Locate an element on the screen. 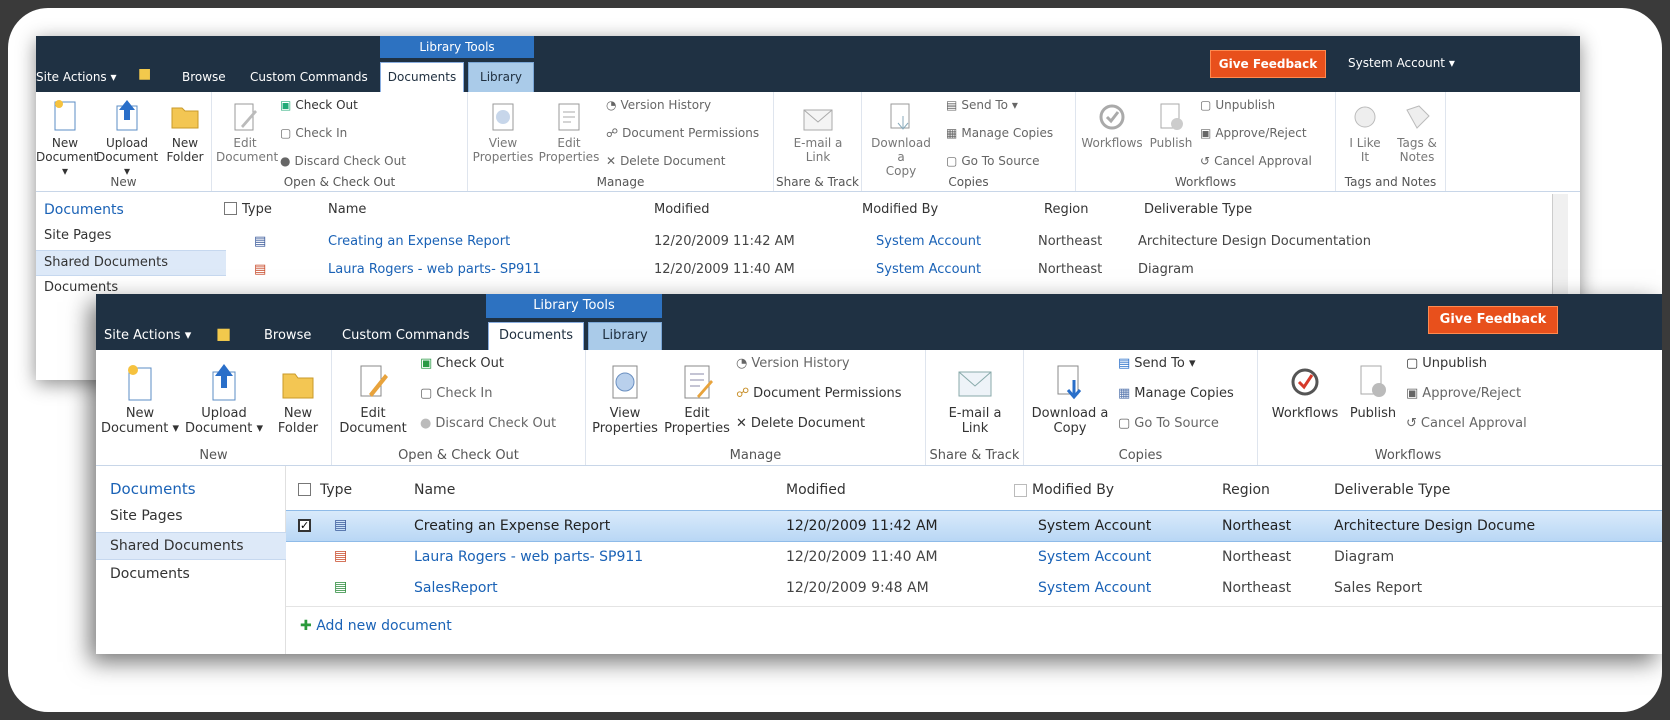  tags-notes-button: Tags & Notes is located at coordinates (1417, 133).